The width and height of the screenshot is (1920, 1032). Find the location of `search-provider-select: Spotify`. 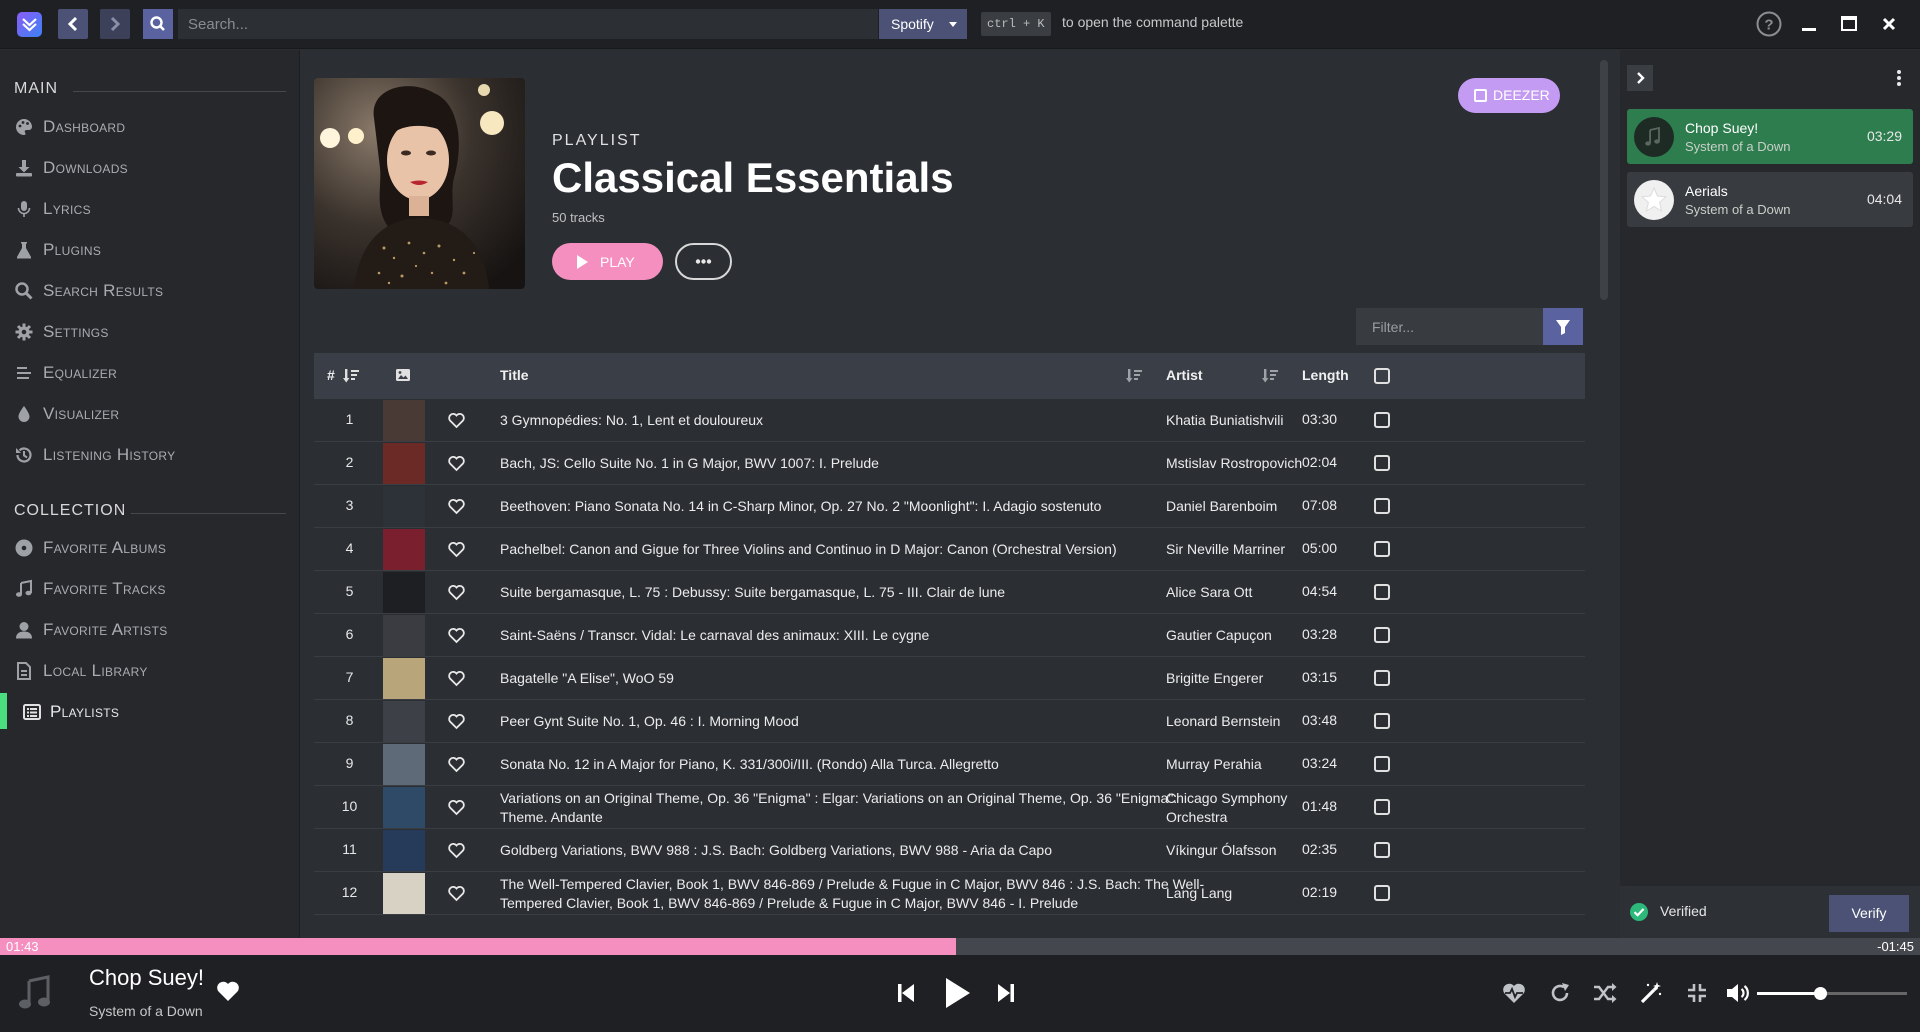

search-provider-select: Spotify is located at coordinates (923, 24).